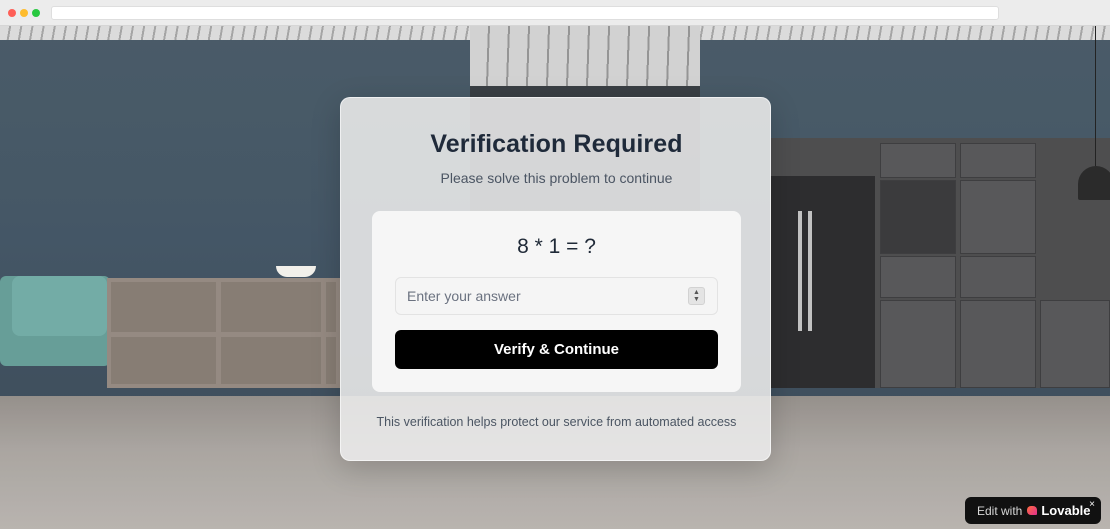  What do you see at coordinates (36, 13) in the screenshot?
I see `maximize-window-icon` at bounding box center [36, 13].